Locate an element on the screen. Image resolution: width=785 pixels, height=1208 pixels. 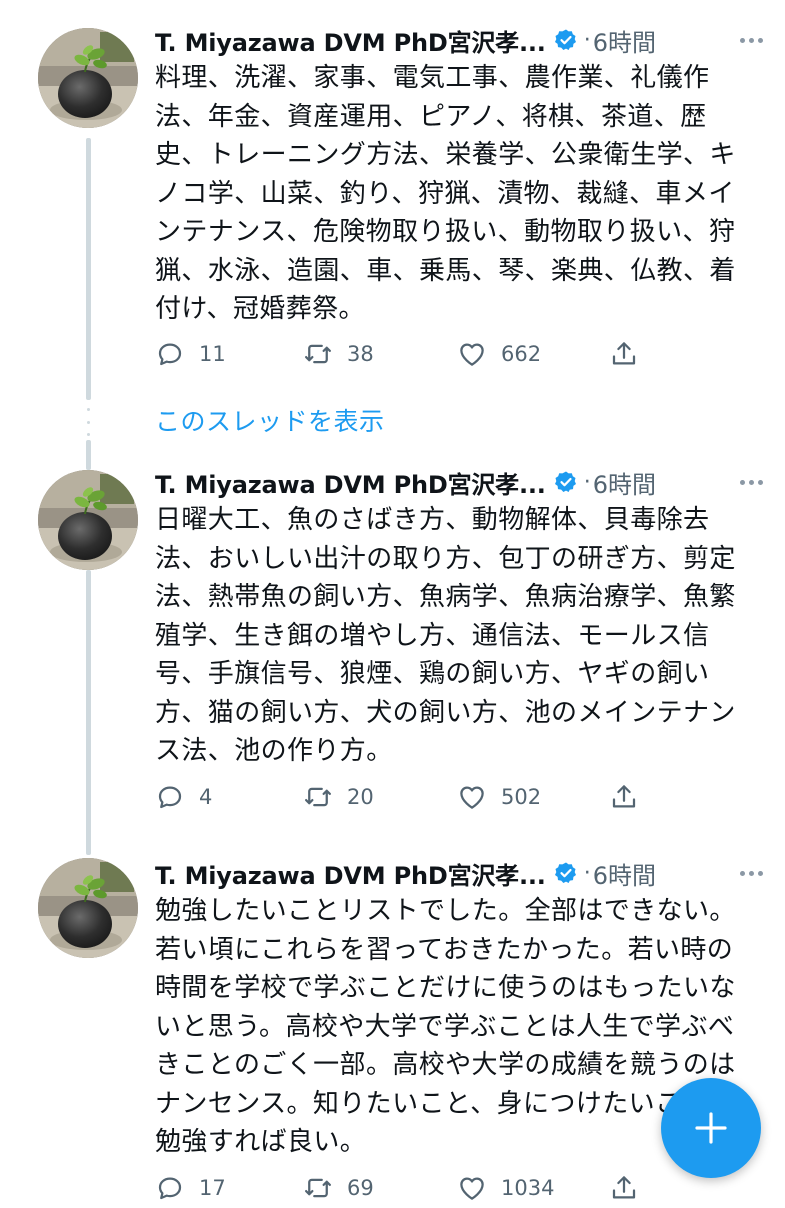
like-count: 502 is located at coordinates (521, 797).